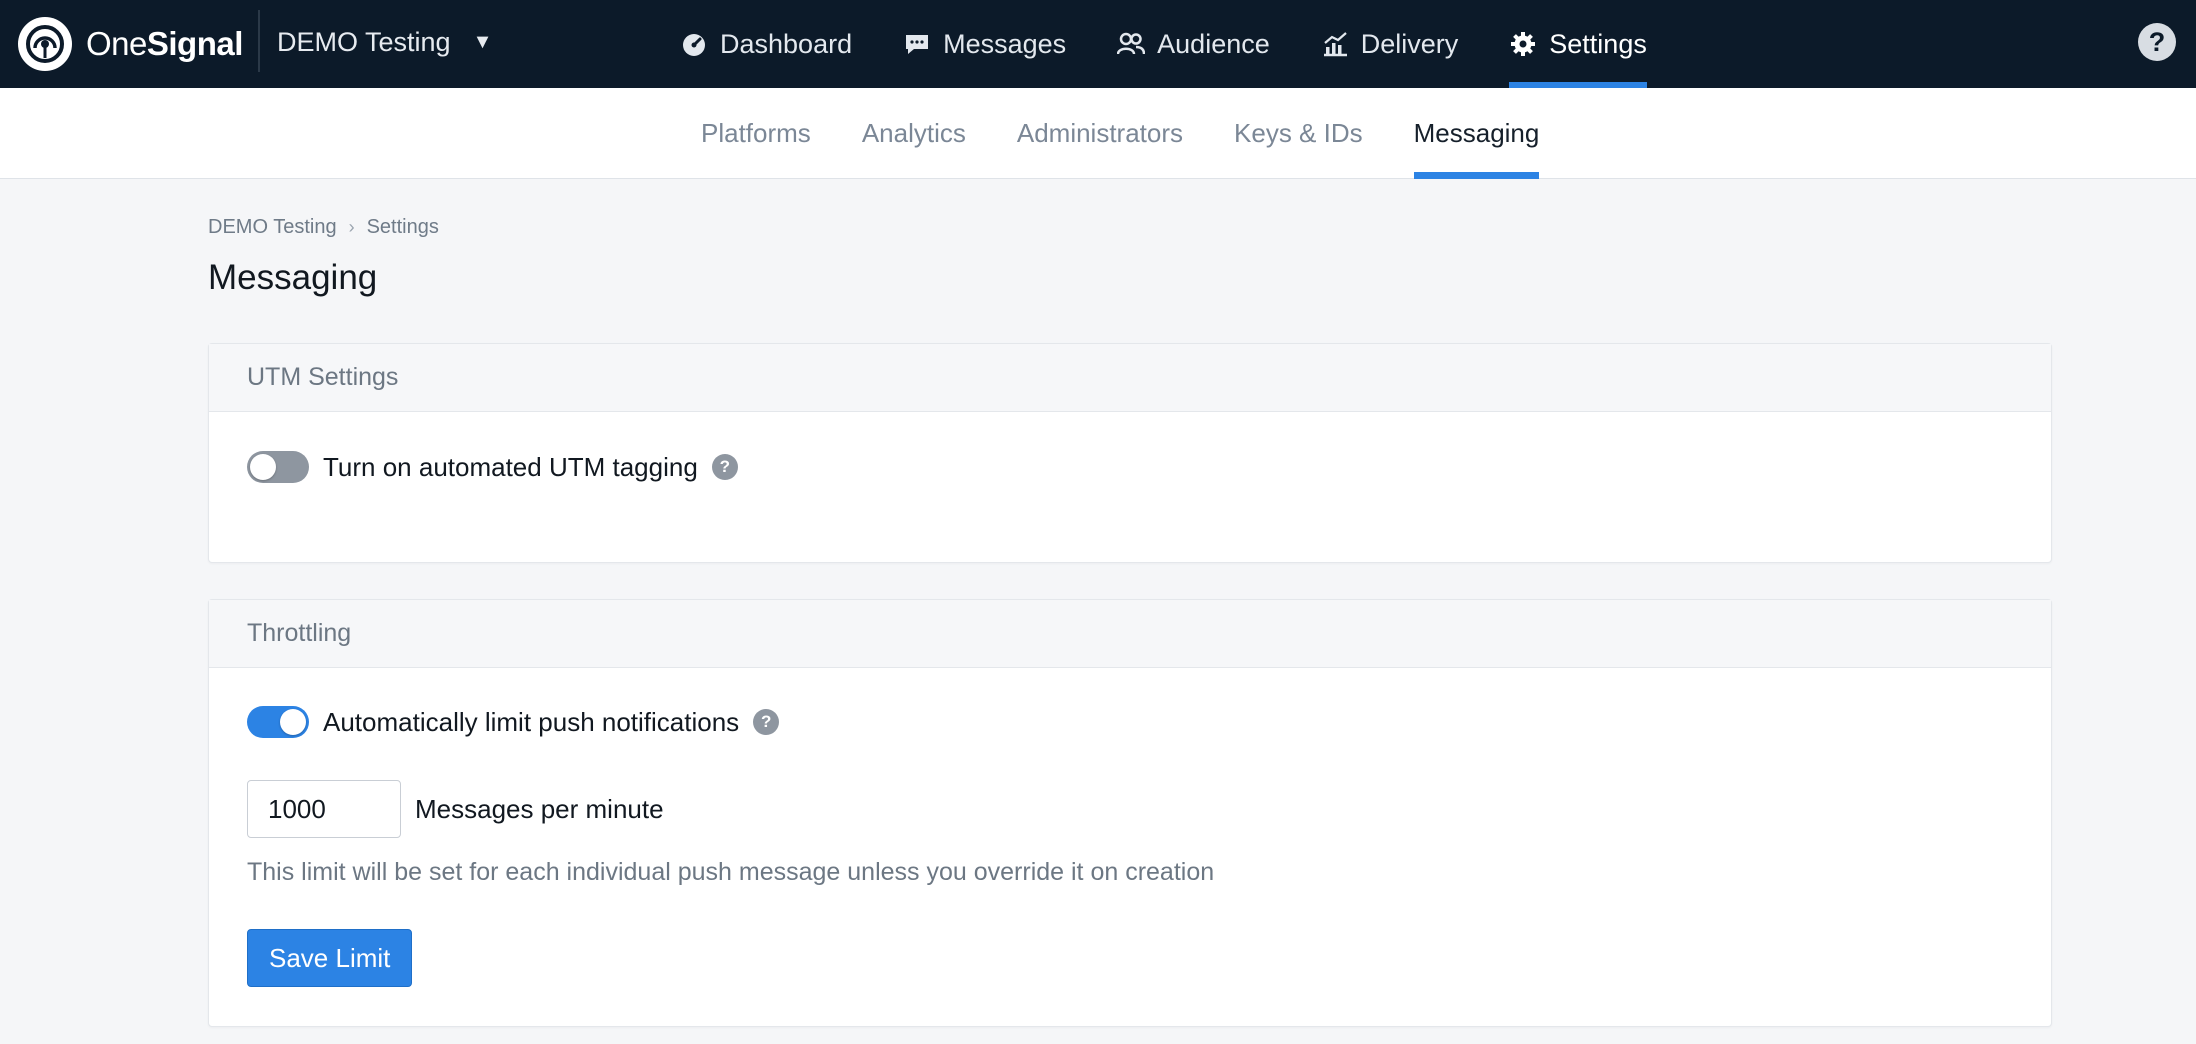  Describe the element at coordinates (1476, 133) in the screenshot. I see `tab-messaging: Messaging` at that location.